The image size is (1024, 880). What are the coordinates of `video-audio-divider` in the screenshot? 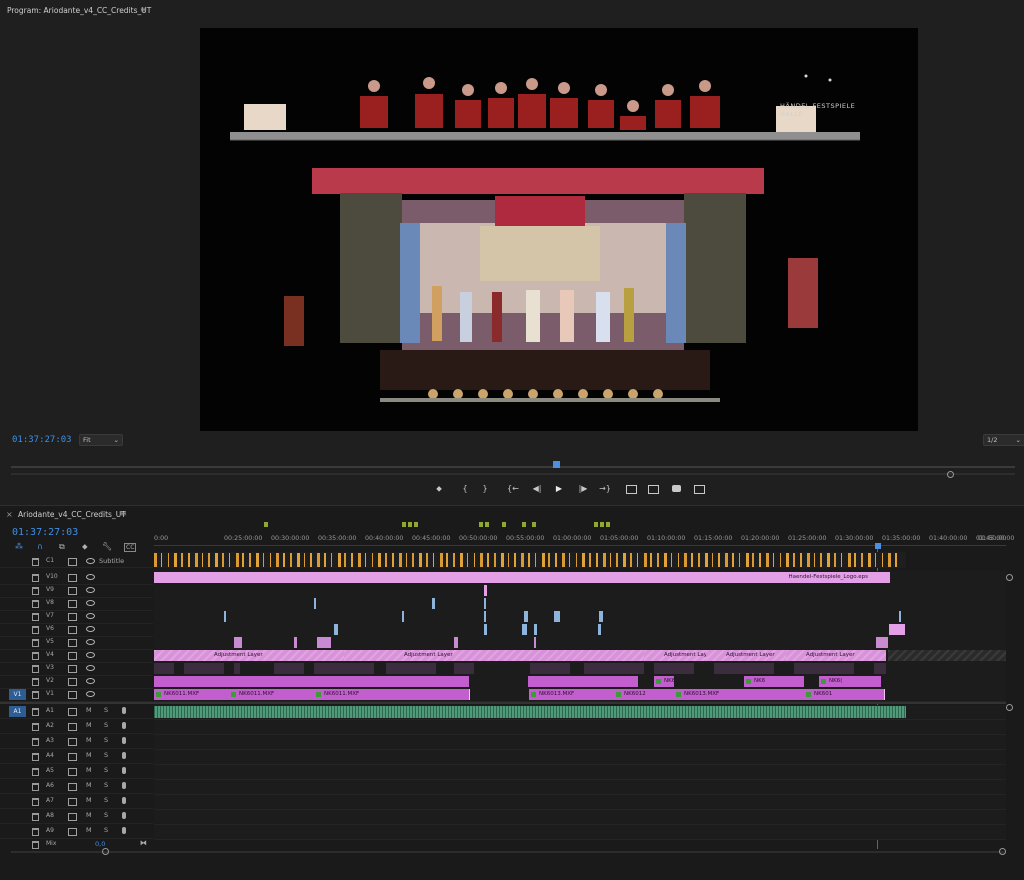 It's located at (503, 703).